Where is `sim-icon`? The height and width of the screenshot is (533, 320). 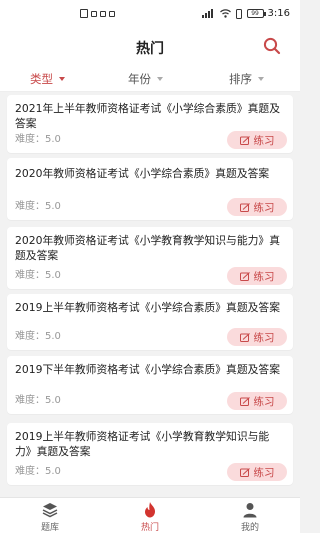
sim-icon is located at coordinates (84, 13).